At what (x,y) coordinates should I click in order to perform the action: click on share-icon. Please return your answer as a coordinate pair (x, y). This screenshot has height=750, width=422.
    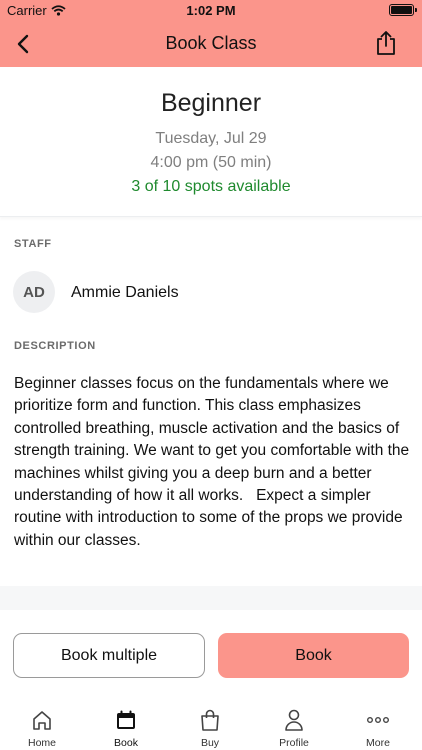
    Looking at the image, I should click on (386, 43).